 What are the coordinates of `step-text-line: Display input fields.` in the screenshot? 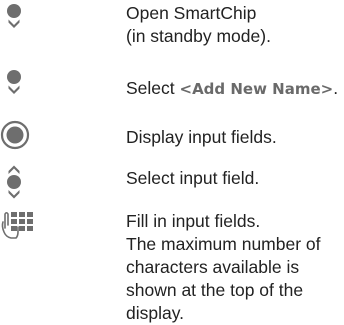 It's located at (201, 137).